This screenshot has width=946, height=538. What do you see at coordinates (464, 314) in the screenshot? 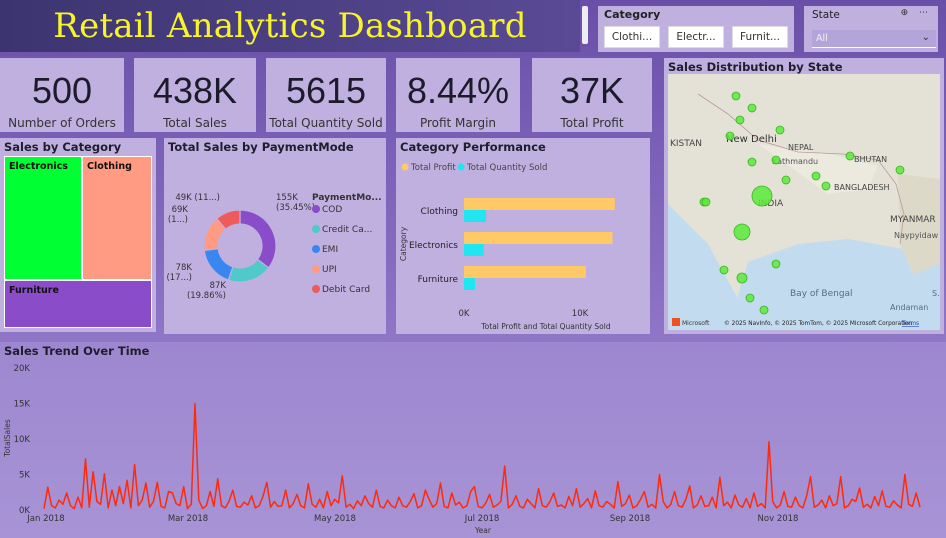
I see `x-tick-label: 0K` at bounding box center [464, 314].